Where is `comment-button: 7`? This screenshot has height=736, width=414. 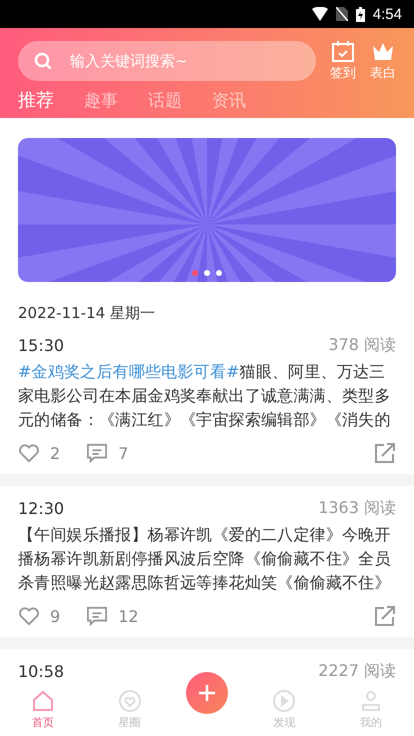 comment-button: 7 is located at coordinates (107, 453).